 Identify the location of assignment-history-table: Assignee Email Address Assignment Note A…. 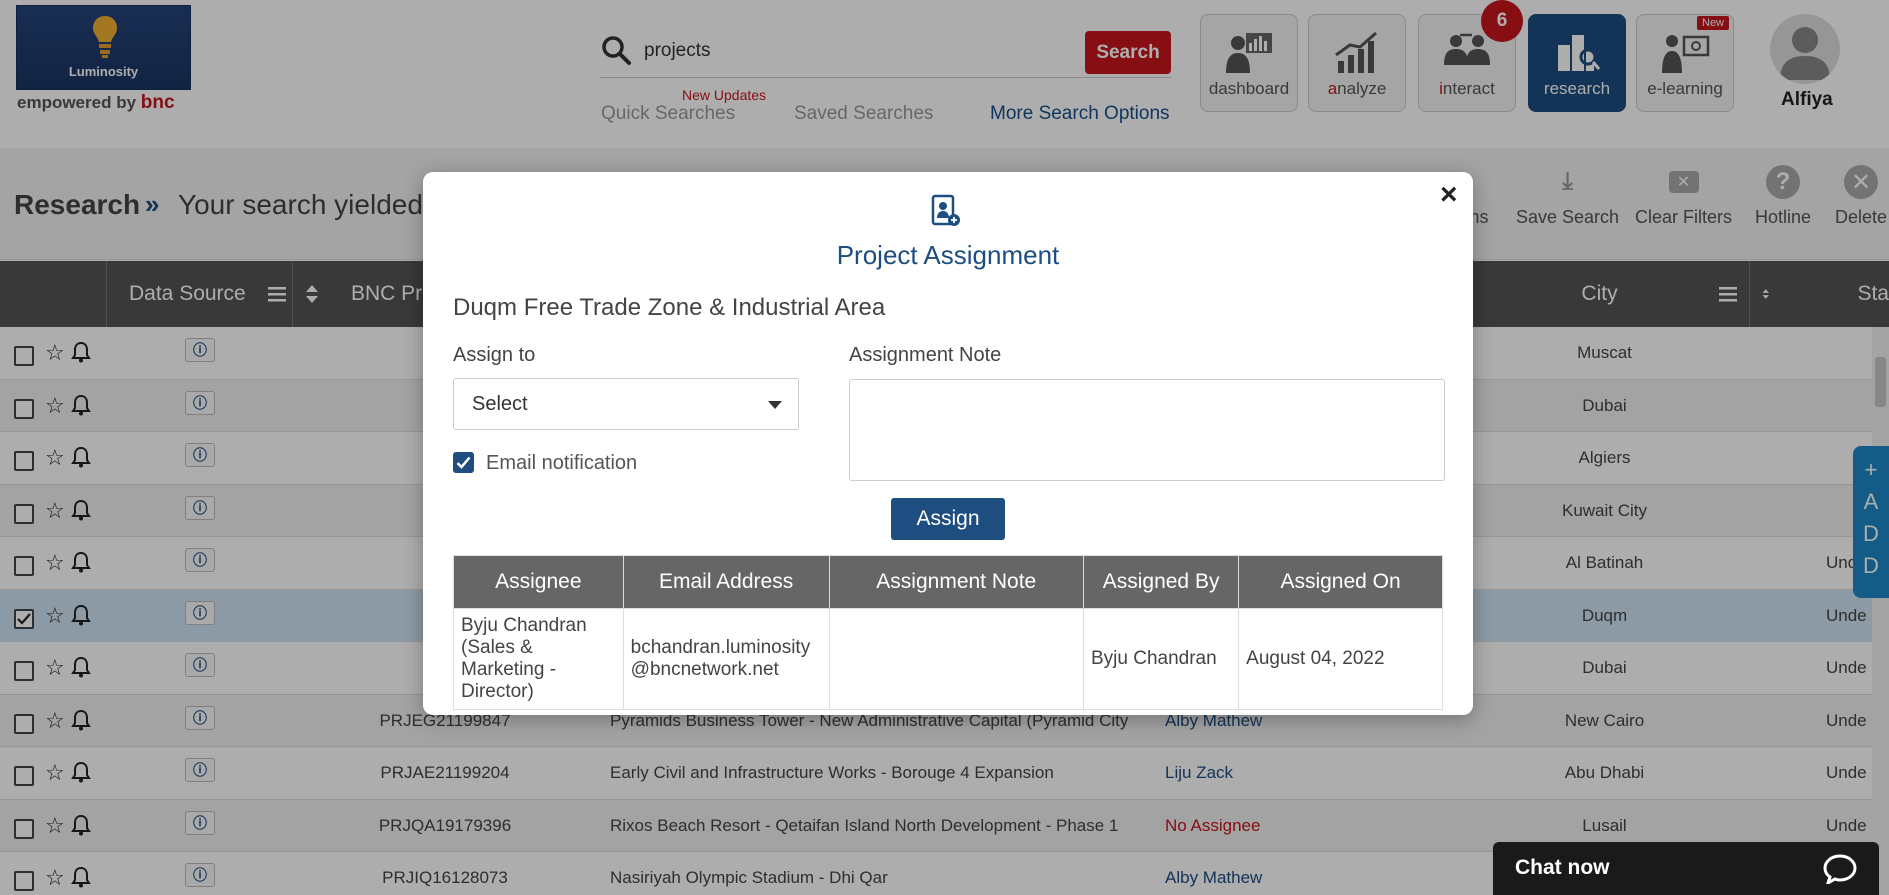
(948, 632).